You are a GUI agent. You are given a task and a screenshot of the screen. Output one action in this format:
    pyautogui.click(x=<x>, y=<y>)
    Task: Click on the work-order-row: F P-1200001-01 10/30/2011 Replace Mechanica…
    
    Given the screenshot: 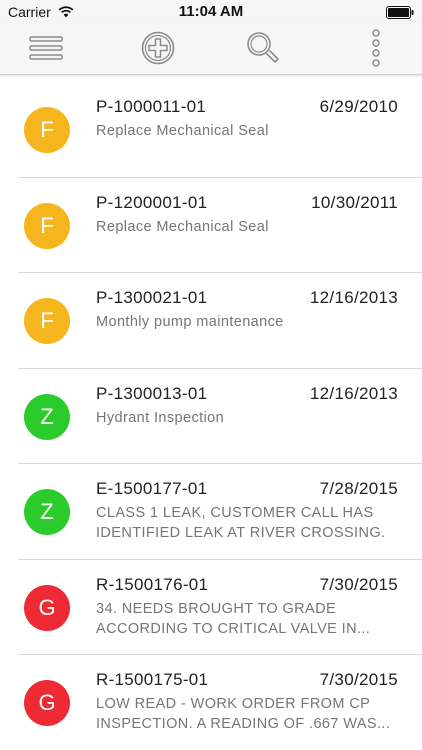 What is the action you would take?
    pyautogui.click(x=211, y=225)
    